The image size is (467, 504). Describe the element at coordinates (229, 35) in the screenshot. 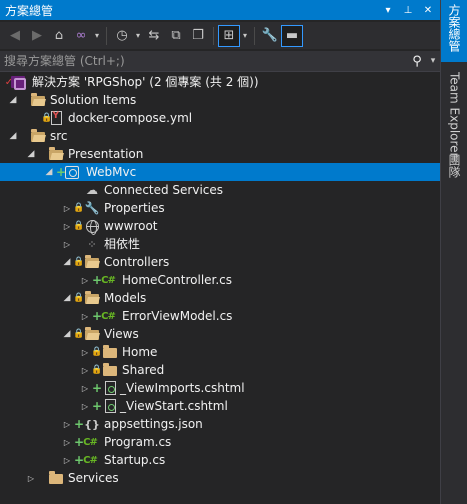

I see `show-all-files-icon: ⊞` at that location.